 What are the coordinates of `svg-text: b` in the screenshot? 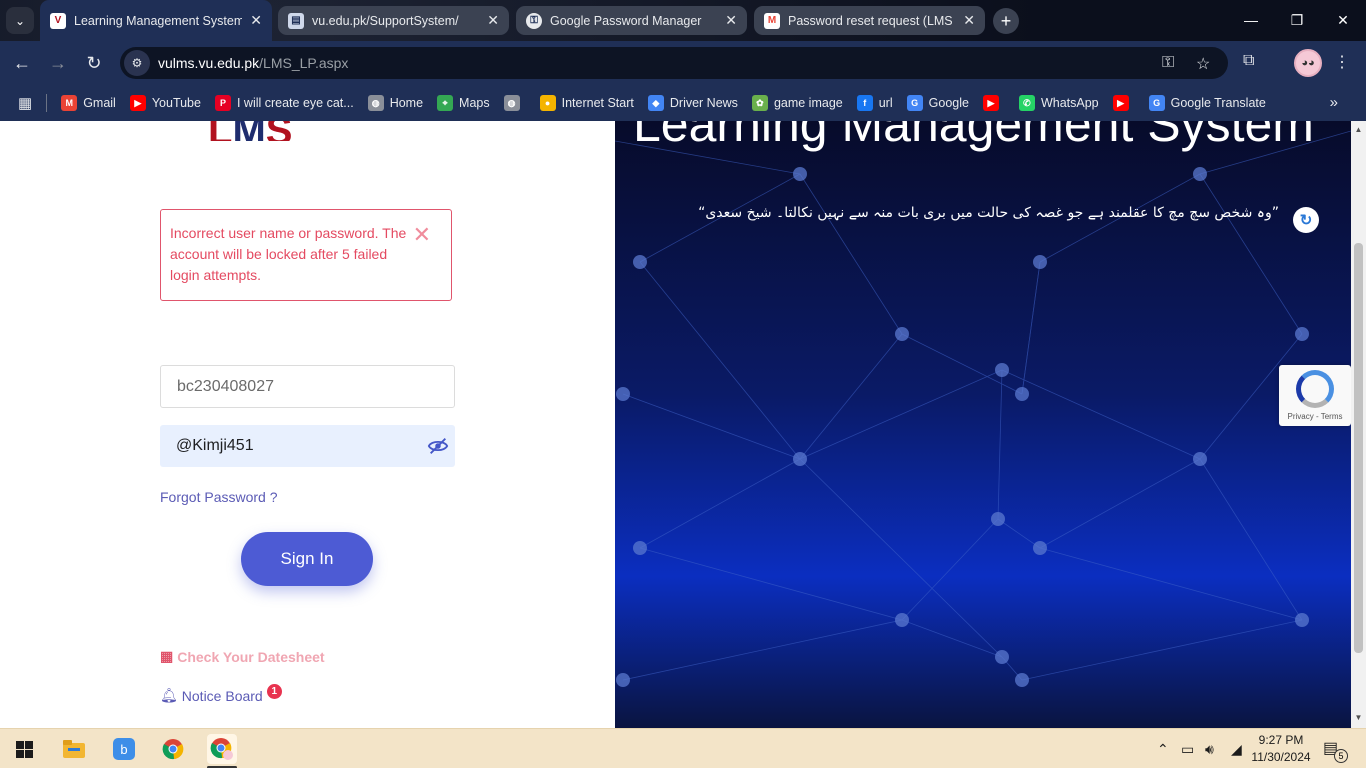 It's located at (123, 749).